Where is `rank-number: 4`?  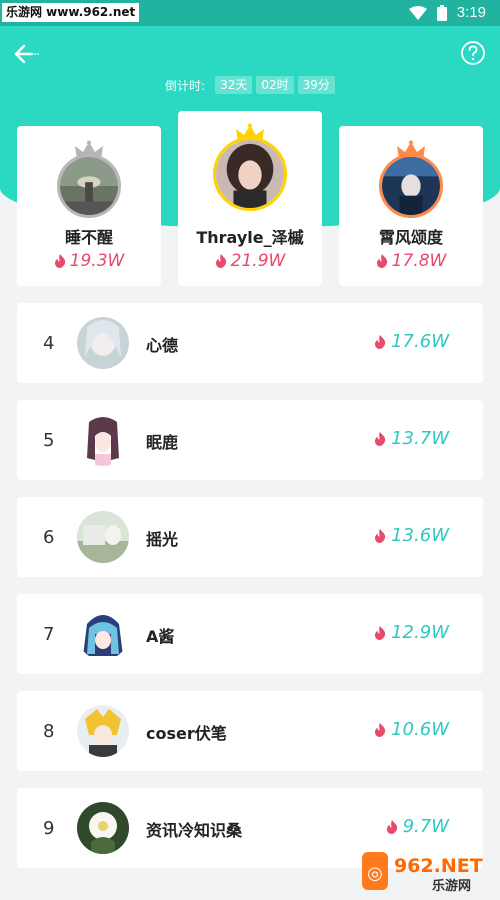
rank-number: 4 is located at coordinates (49, 343).